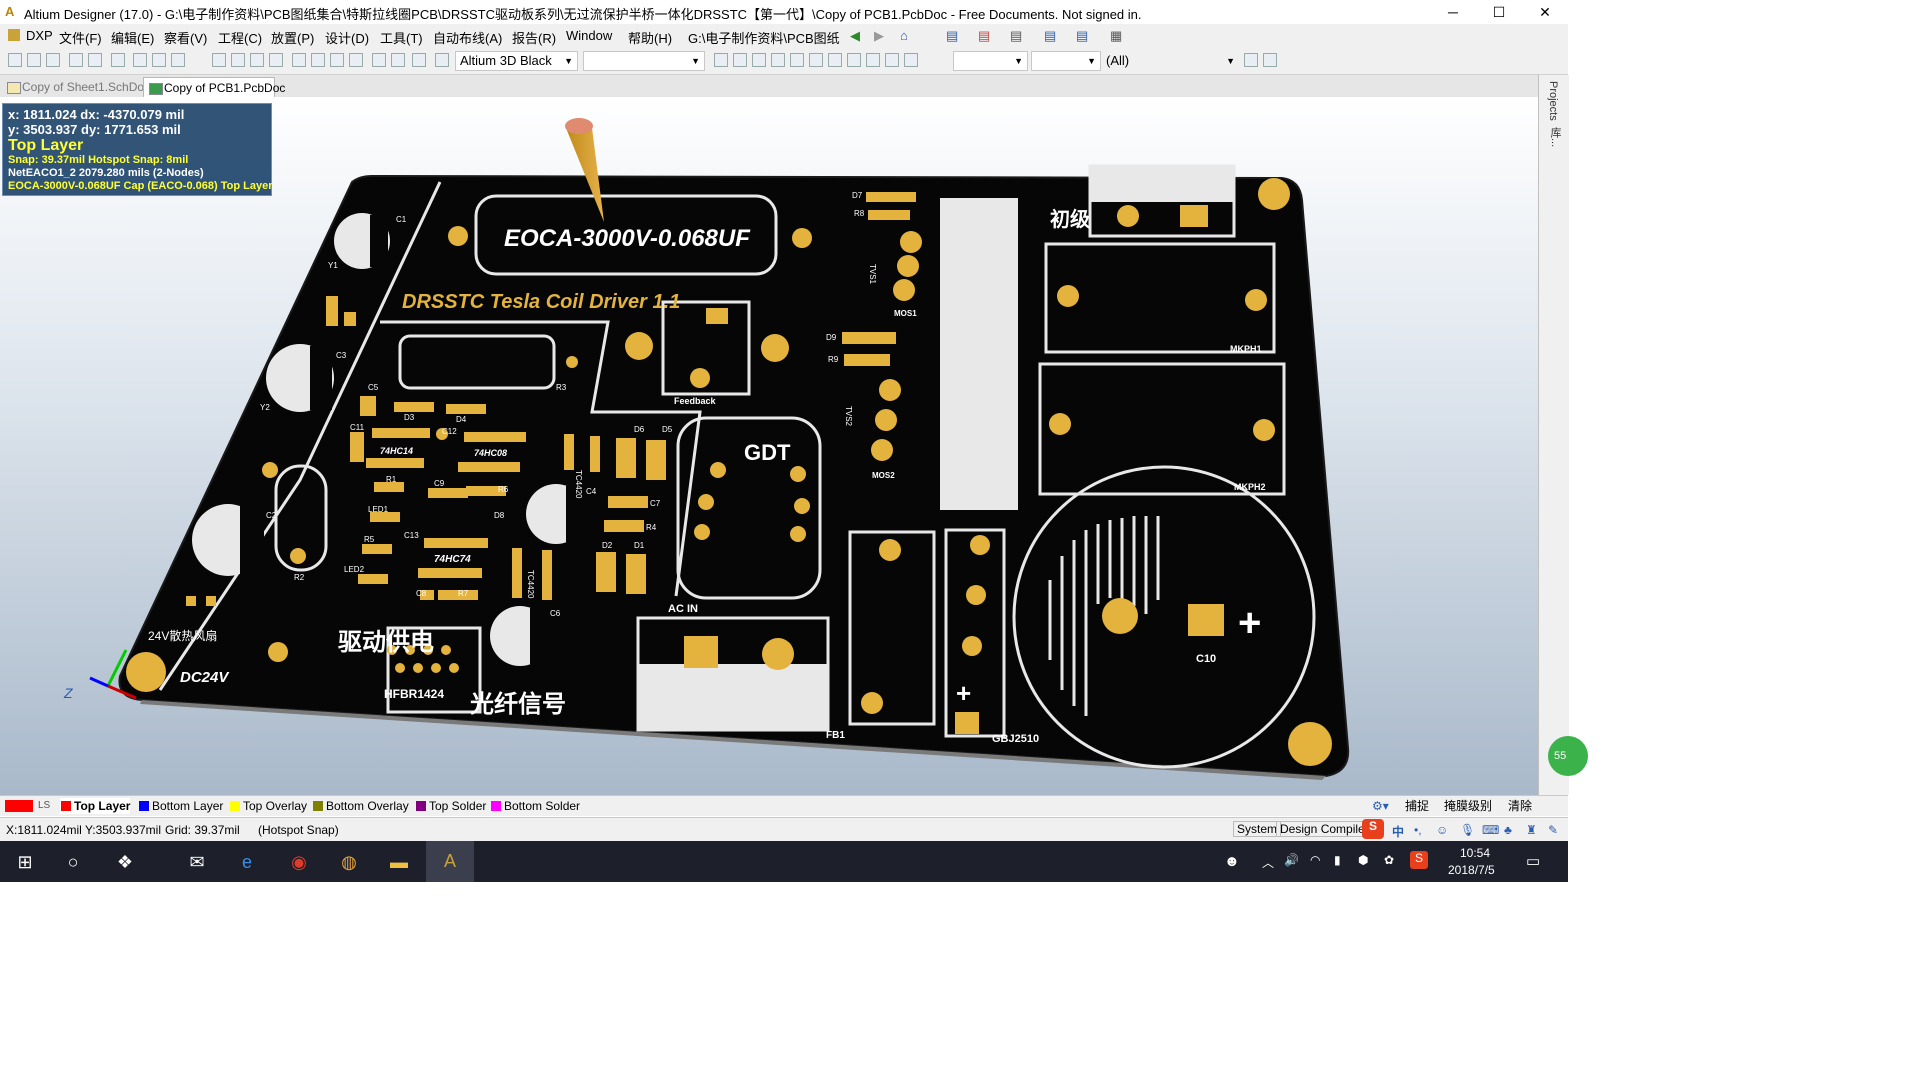 This screenshot has width=1920, height=1080. What do you see at coordinates (349, 862) in the screenshot?
I see `chrome-icon: ◍` at bounding box center [349, 862].